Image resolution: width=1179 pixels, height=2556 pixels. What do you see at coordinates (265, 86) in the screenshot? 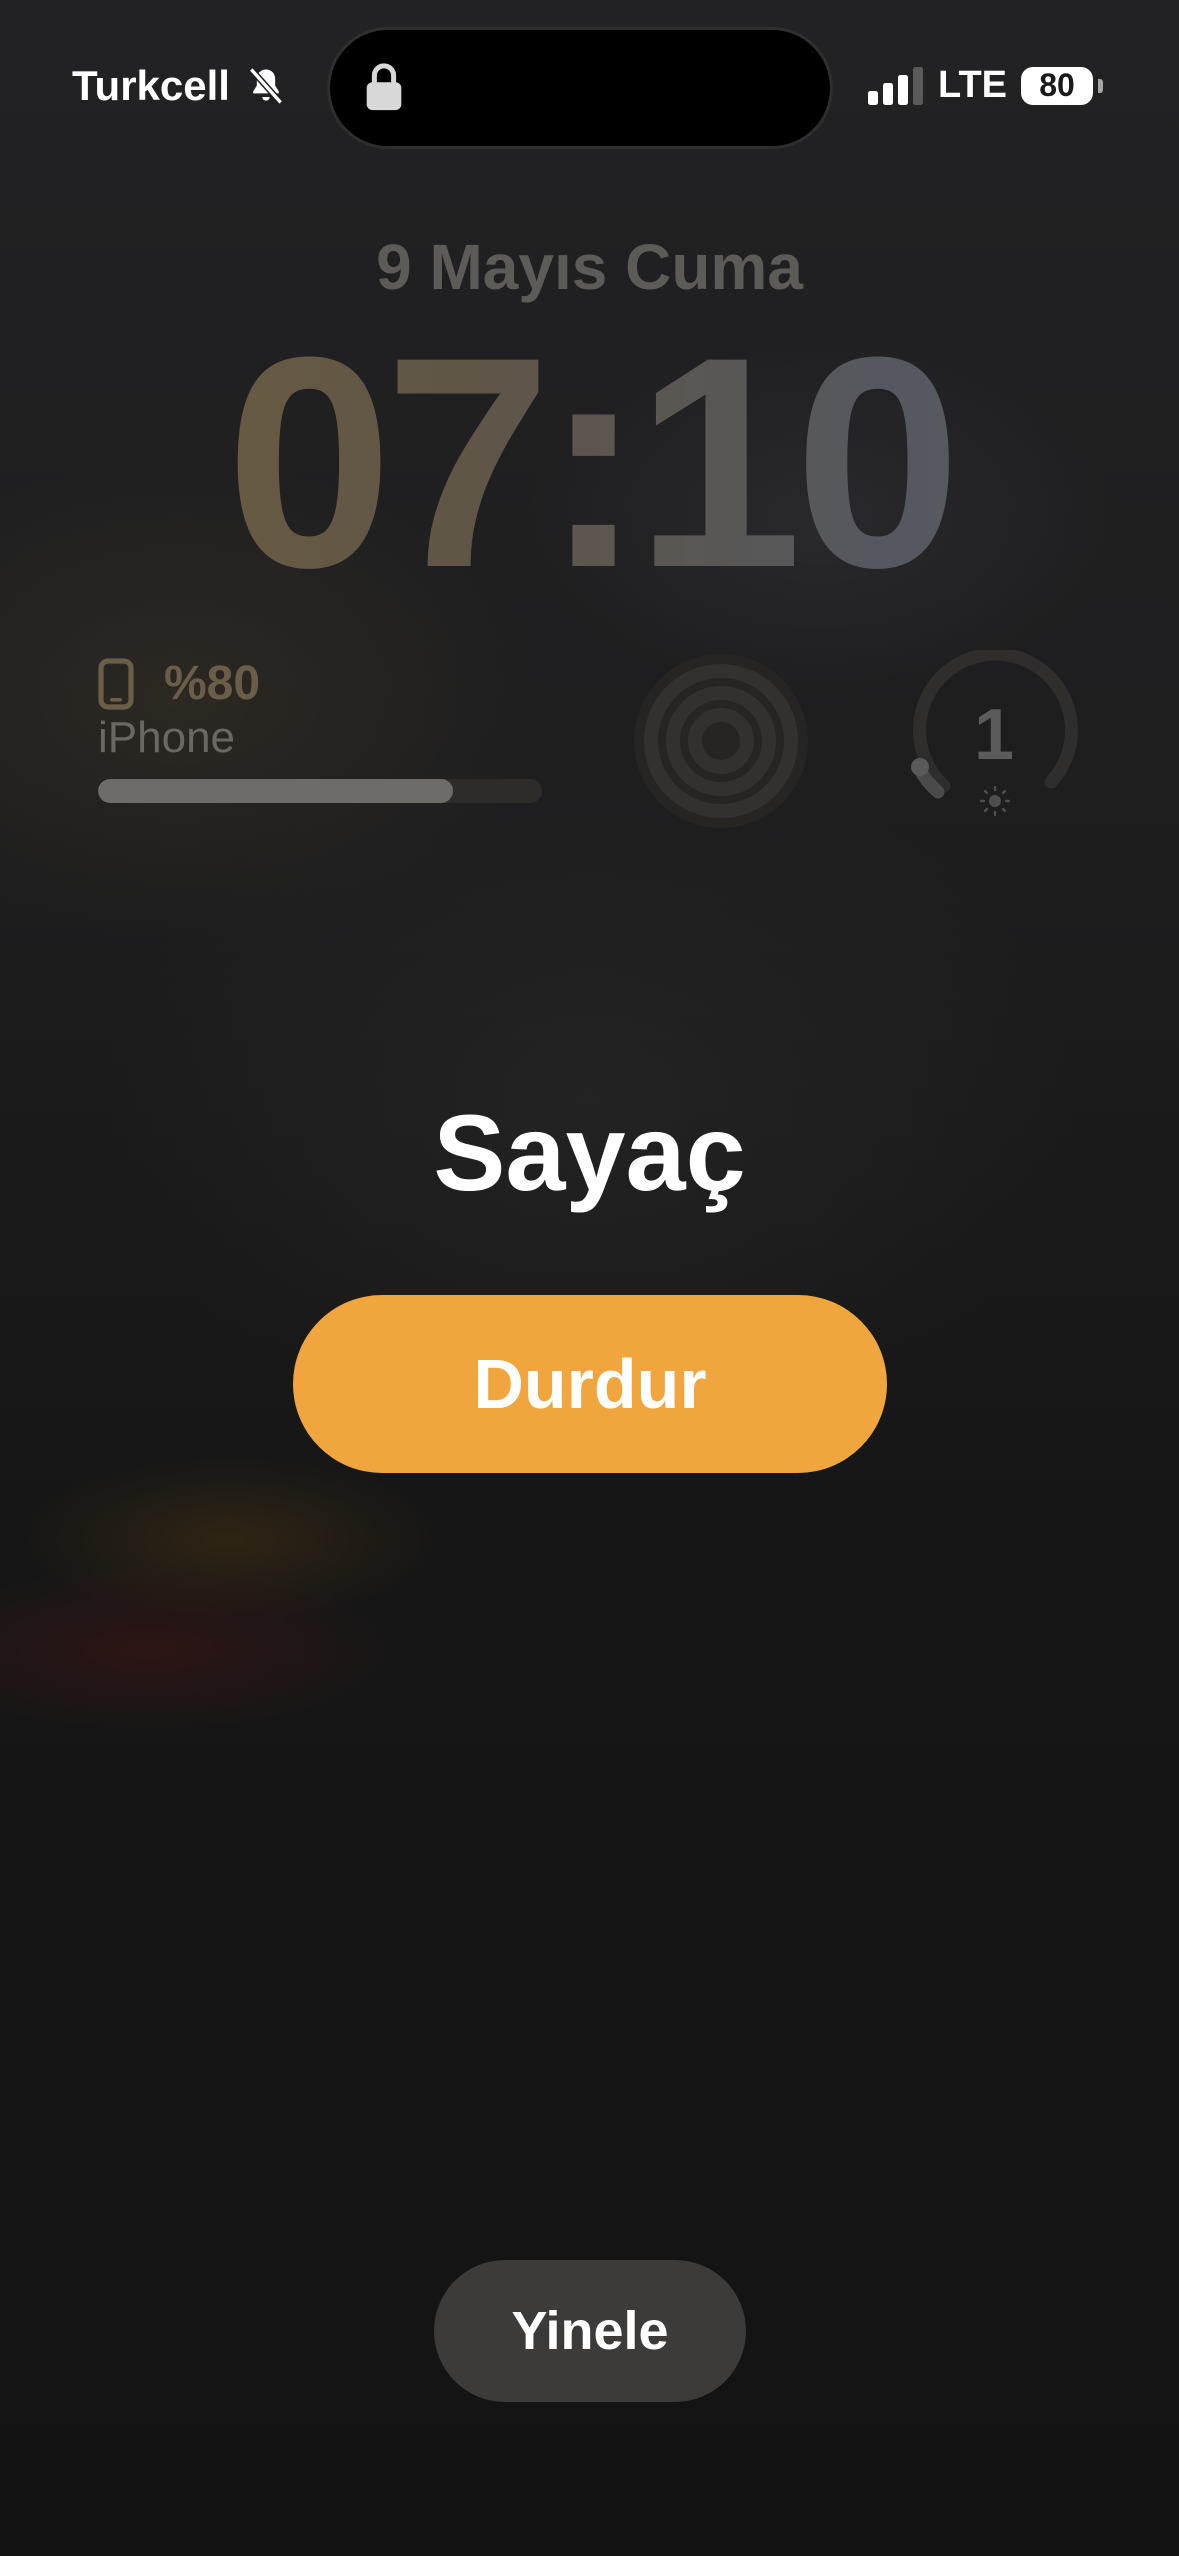
I see `bell-slash-icon` at bounding box center [265, 86].